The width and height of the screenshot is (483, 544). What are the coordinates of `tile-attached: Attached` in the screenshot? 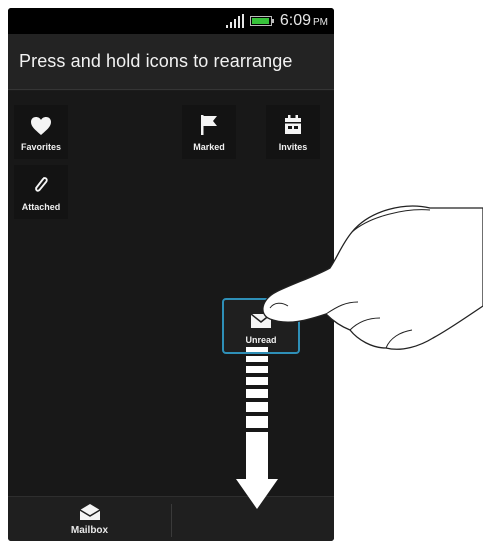 It's located at (41, 192).